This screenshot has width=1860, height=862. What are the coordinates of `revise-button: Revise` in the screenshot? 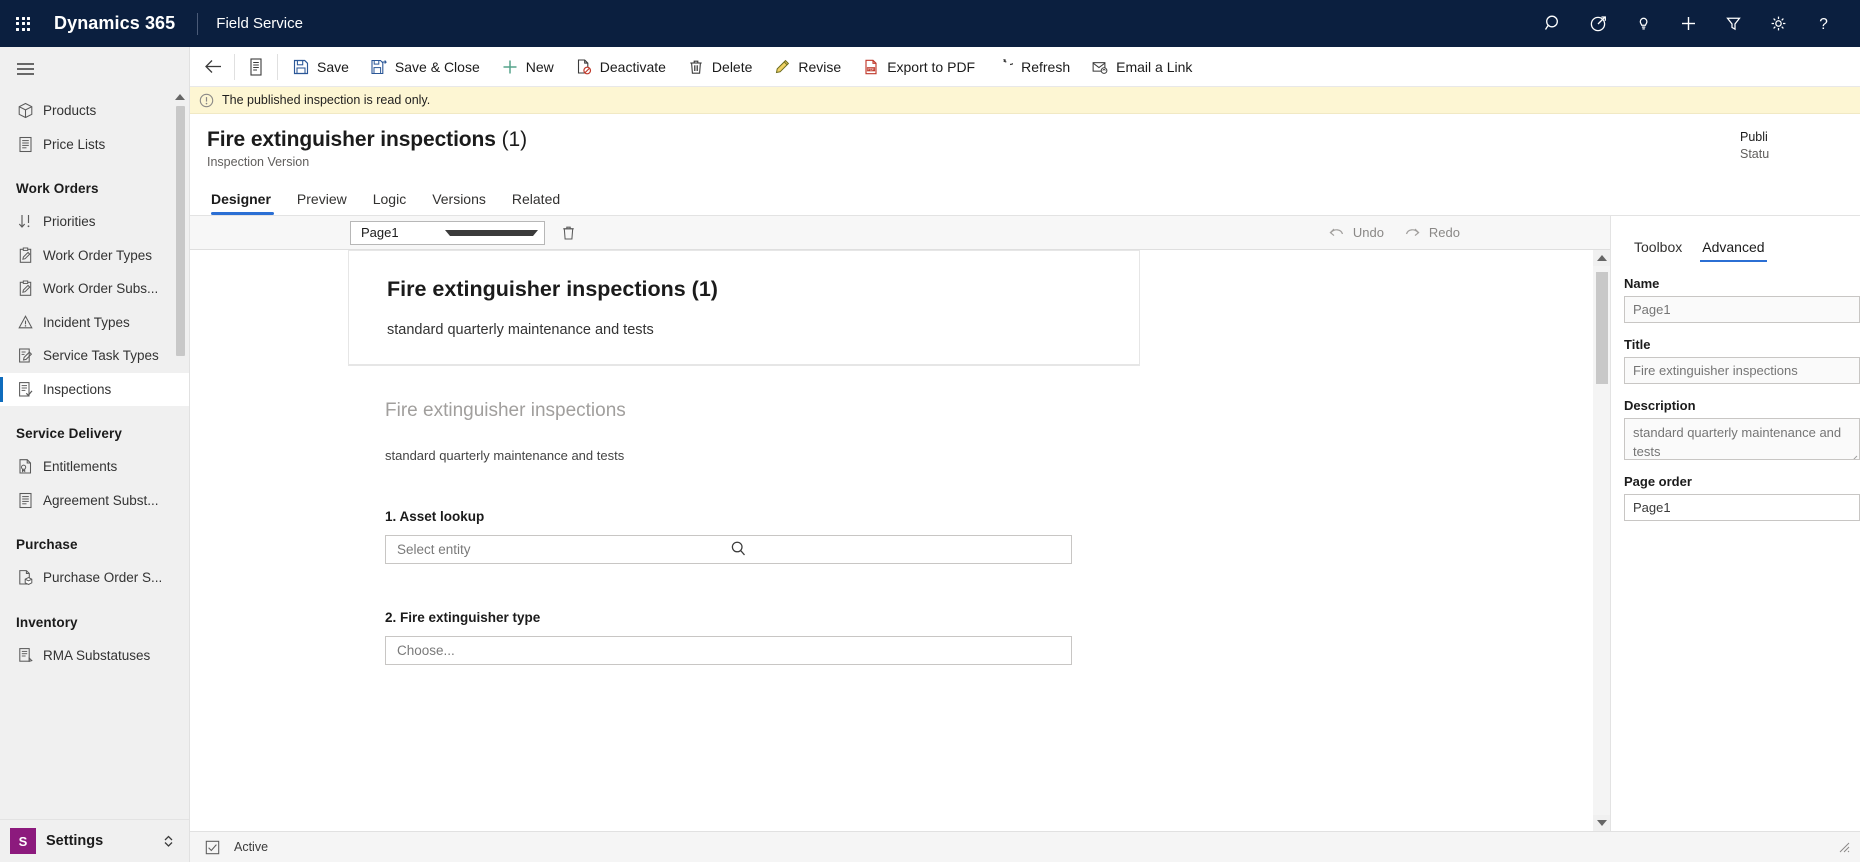 It's located at (807, 67).